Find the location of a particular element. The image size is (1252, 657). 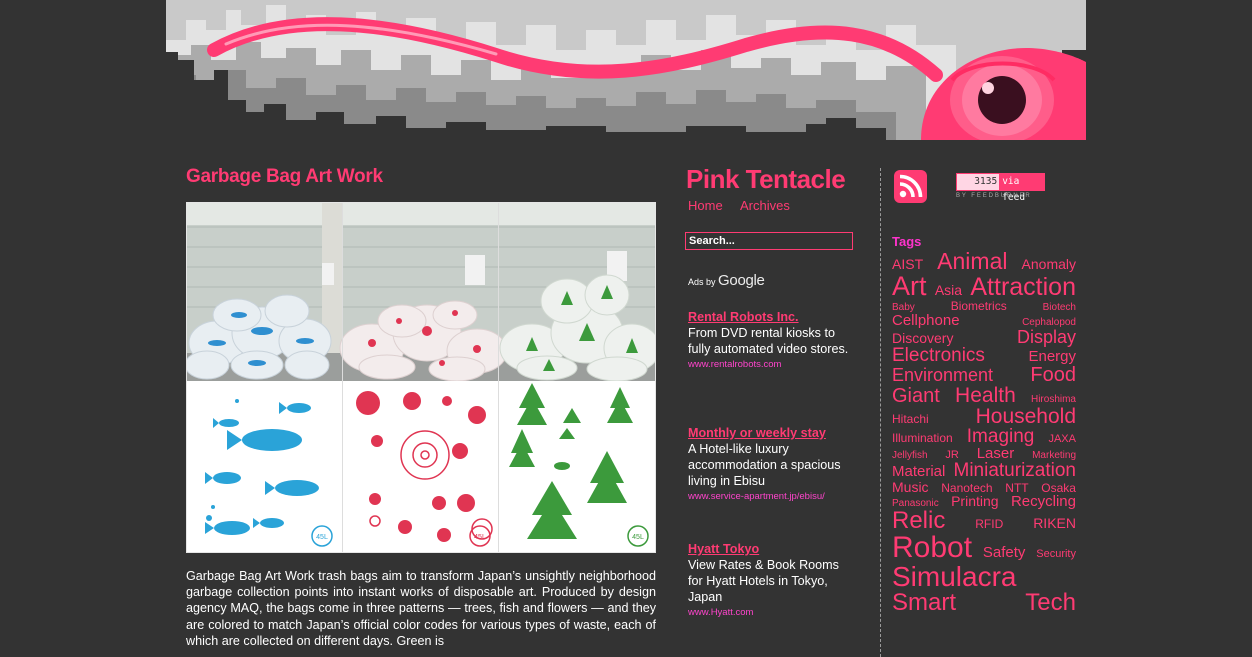

tag-line: Giant Health Hiroshima is located at coordinates (984, 395).